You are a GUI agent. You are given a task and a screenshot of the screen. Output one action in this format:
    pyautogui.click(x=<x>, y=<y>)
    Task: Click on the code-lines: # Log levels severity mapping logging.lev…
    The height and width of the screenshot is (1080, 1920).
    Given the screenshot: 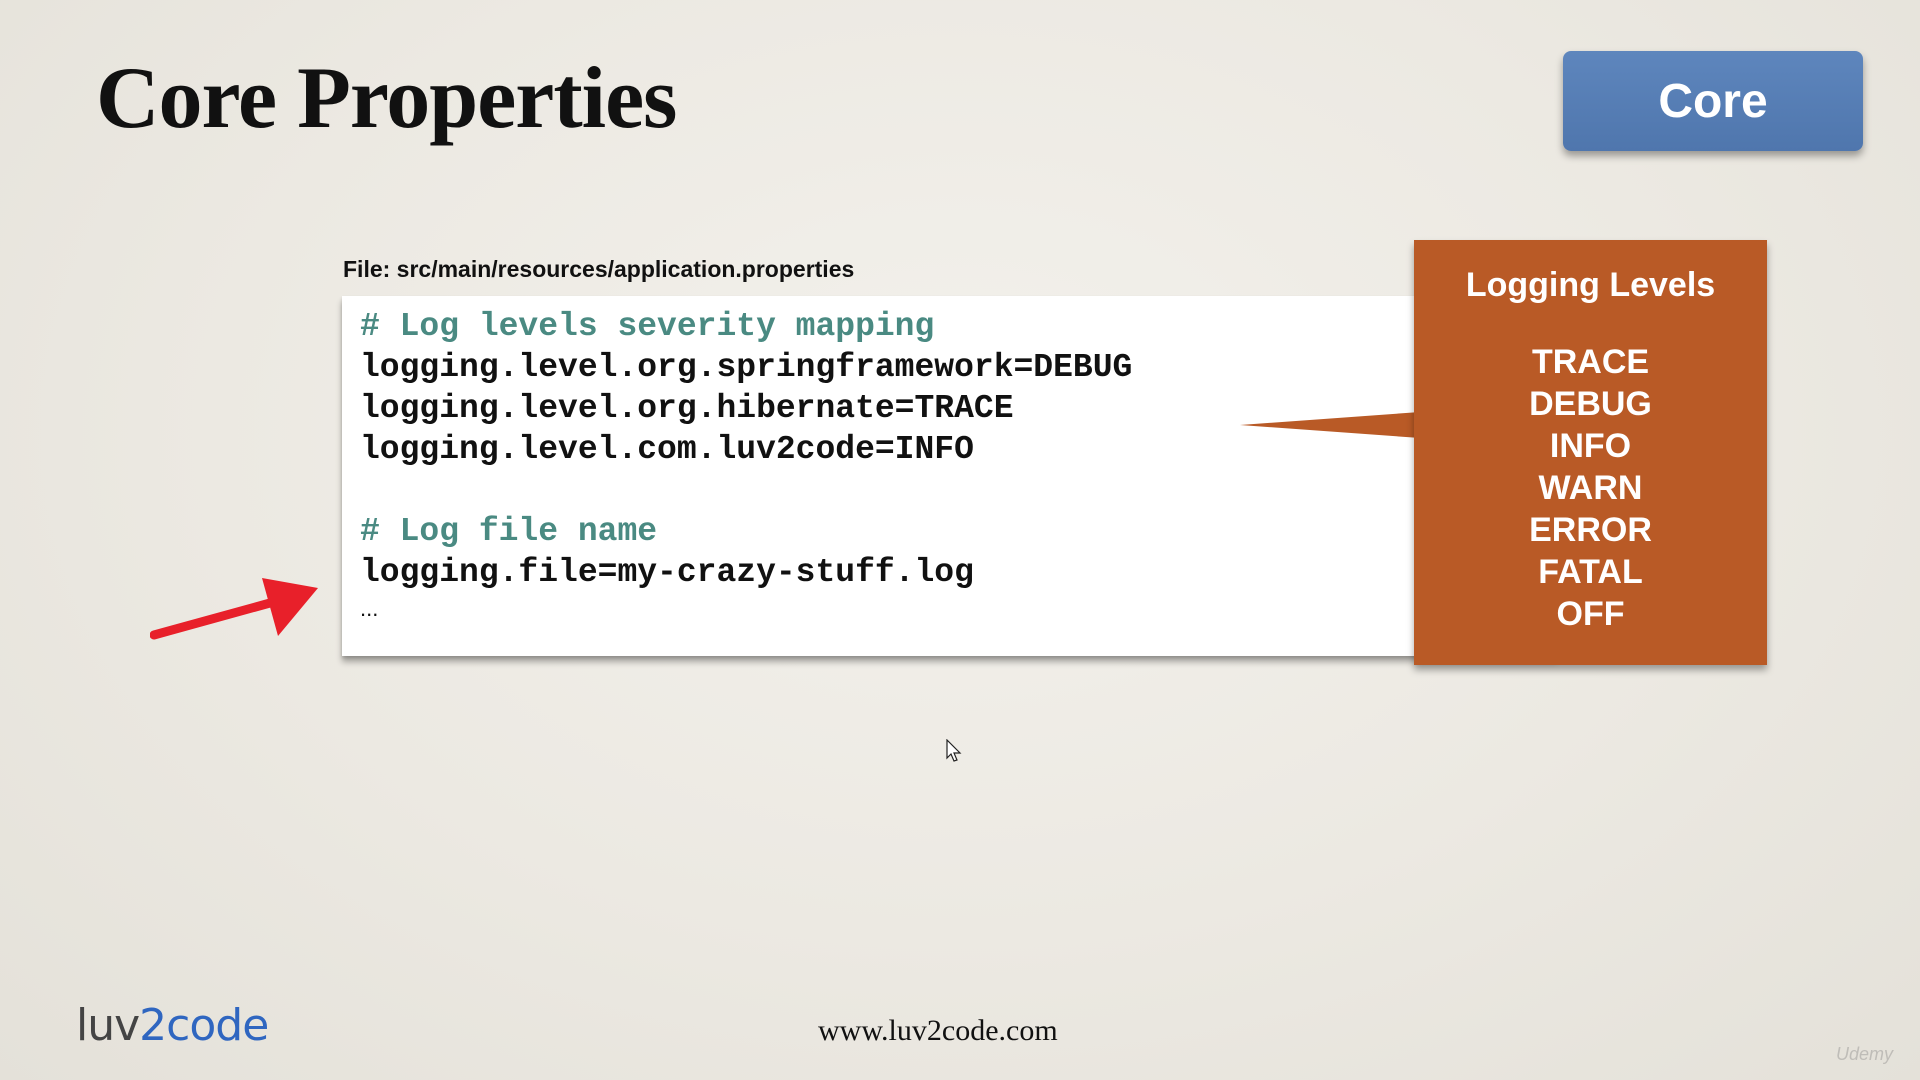 What is the action you would take?
    pyautogui.click(x=746, y=449)
    